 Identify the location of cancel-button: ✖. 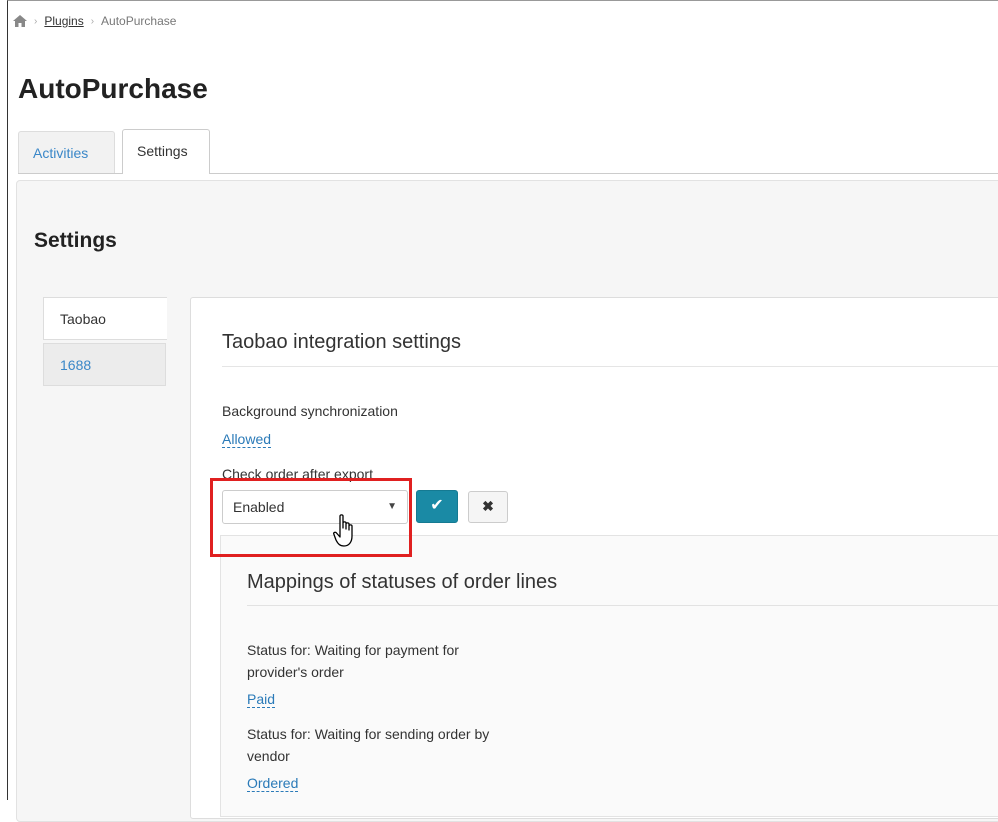
(488, 507).